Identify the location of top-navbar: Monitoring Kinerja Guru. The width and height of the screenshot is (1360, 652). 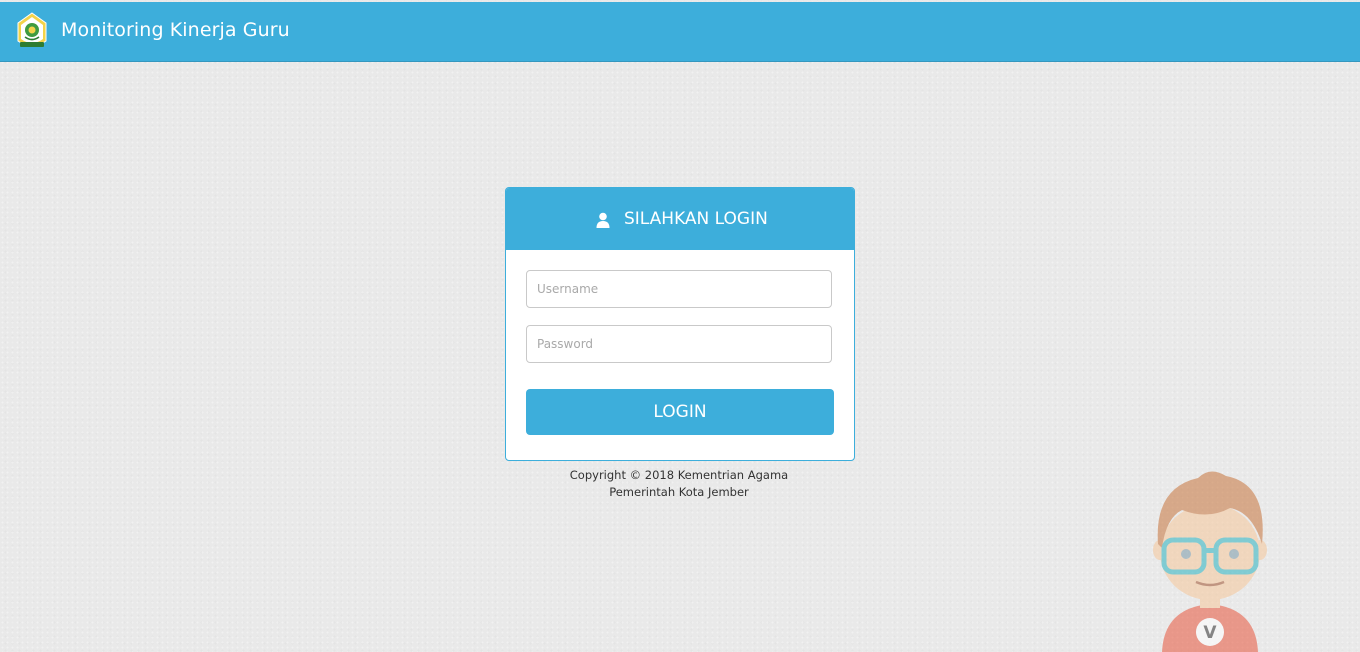
(680, 32).